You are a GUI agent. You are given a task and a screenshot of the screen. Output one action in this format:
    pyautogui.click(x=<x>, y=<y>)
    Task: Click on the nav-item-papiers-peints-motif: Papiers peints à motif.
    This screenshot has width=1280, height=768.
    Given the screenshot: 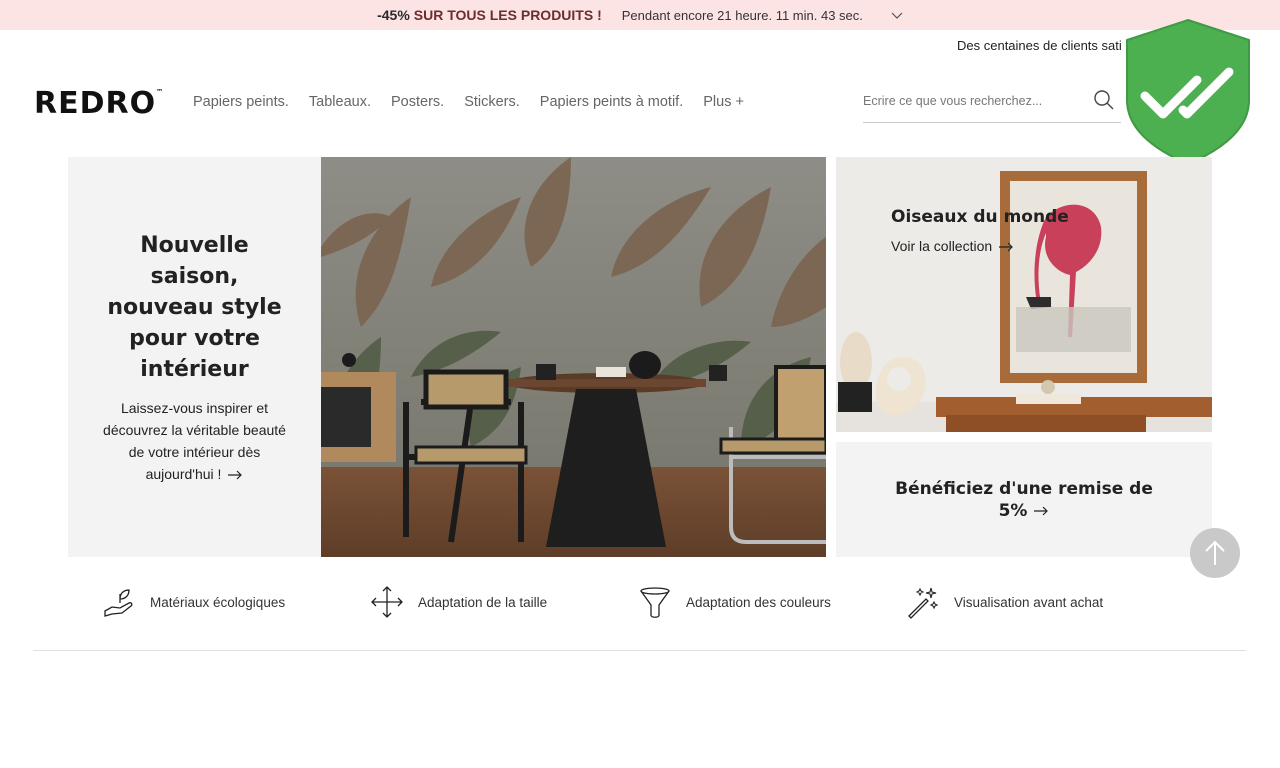 What is the action you would take?
    pyautogui.click(x=611, y=102)
    